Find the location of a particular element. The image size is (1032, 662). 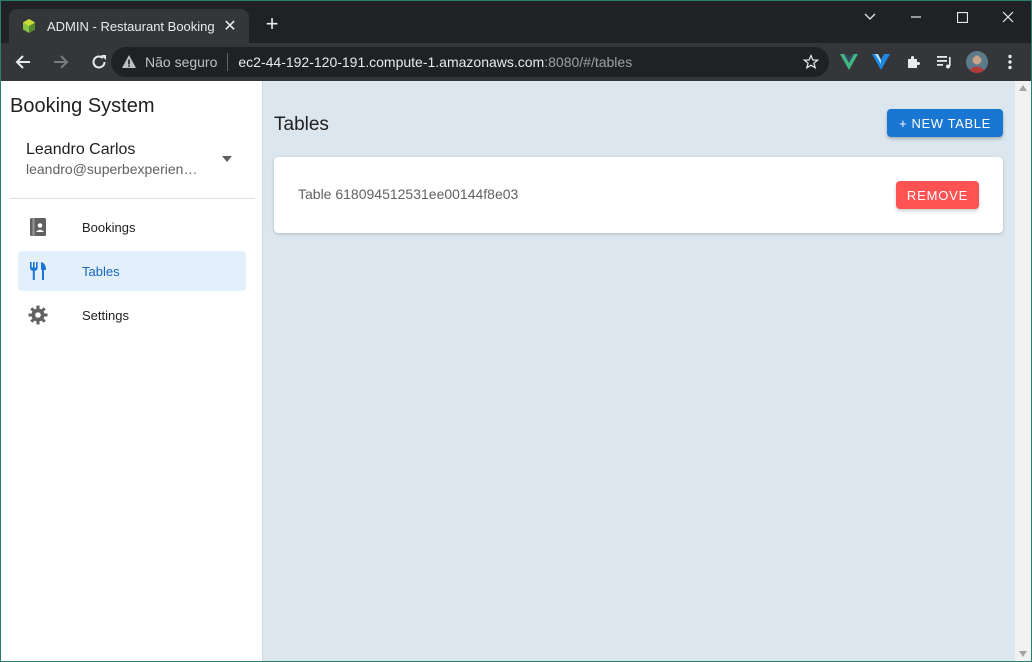

omnibox-divider is located at coordinates (228, 62).